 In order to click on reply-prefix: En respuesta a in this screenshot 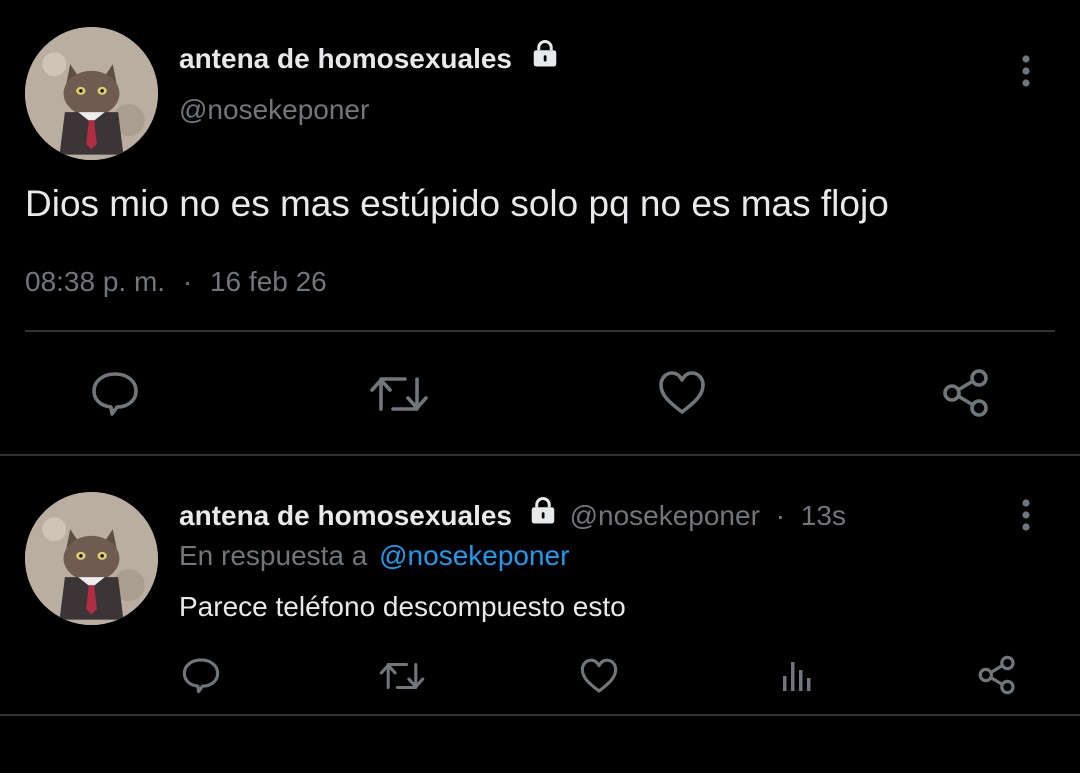, I will do `click(273, 555)`.